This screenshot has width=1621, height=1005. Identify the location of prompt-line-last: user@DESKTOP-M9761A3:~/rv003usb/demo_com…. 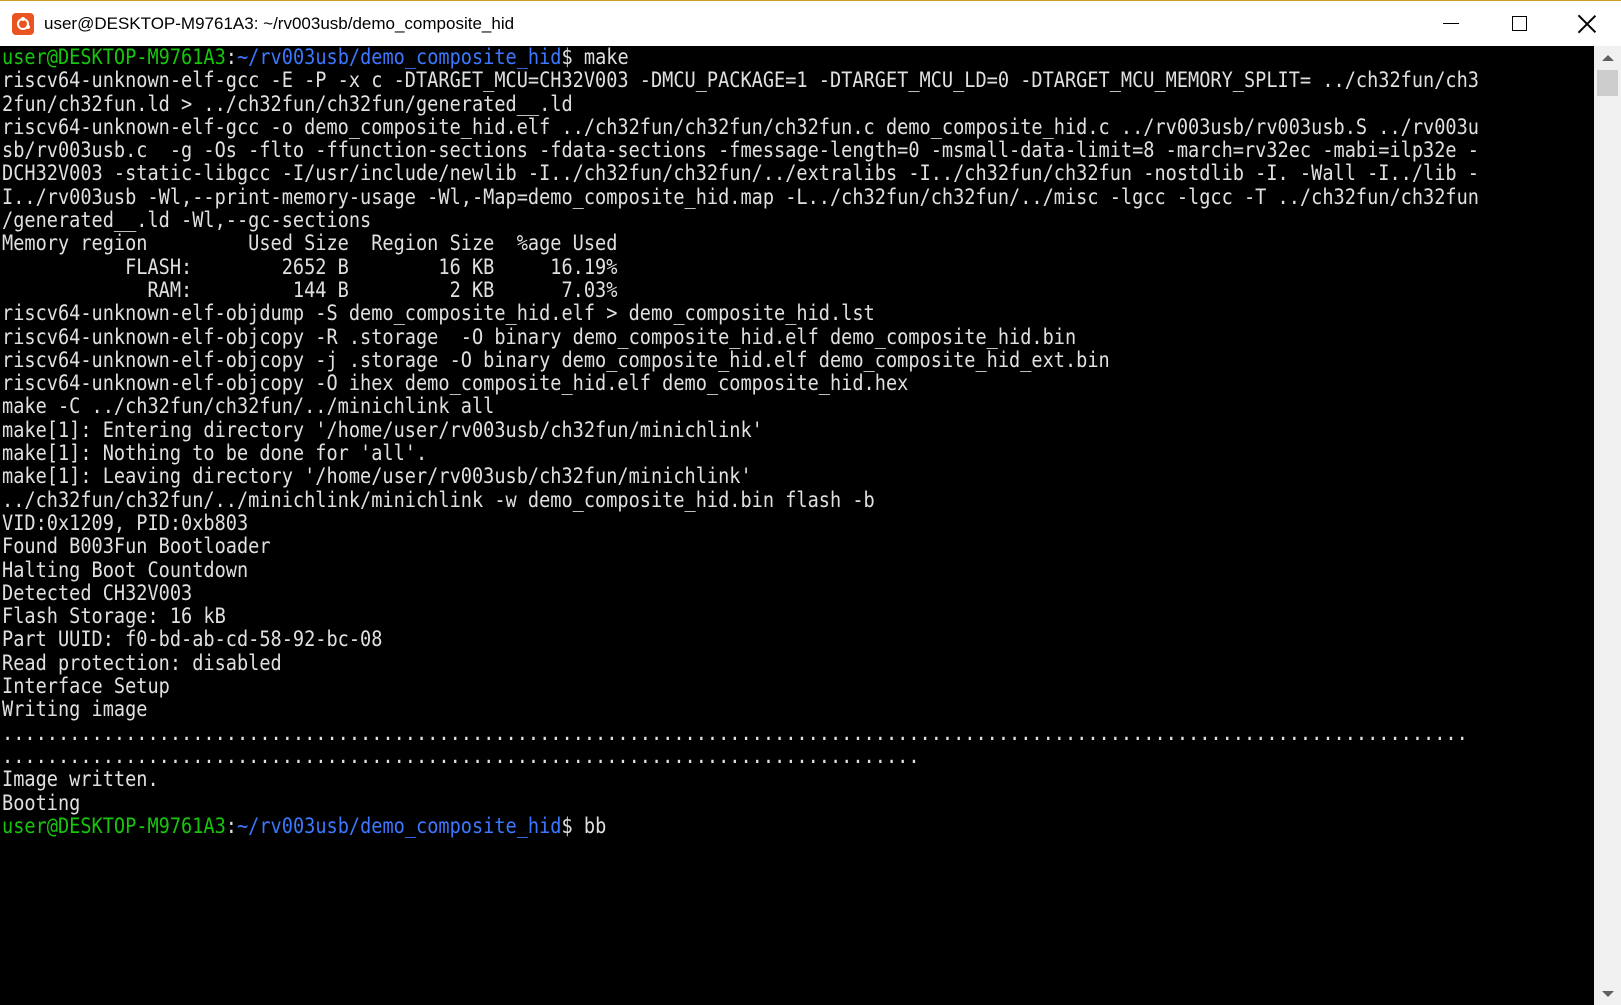
(706, 825).